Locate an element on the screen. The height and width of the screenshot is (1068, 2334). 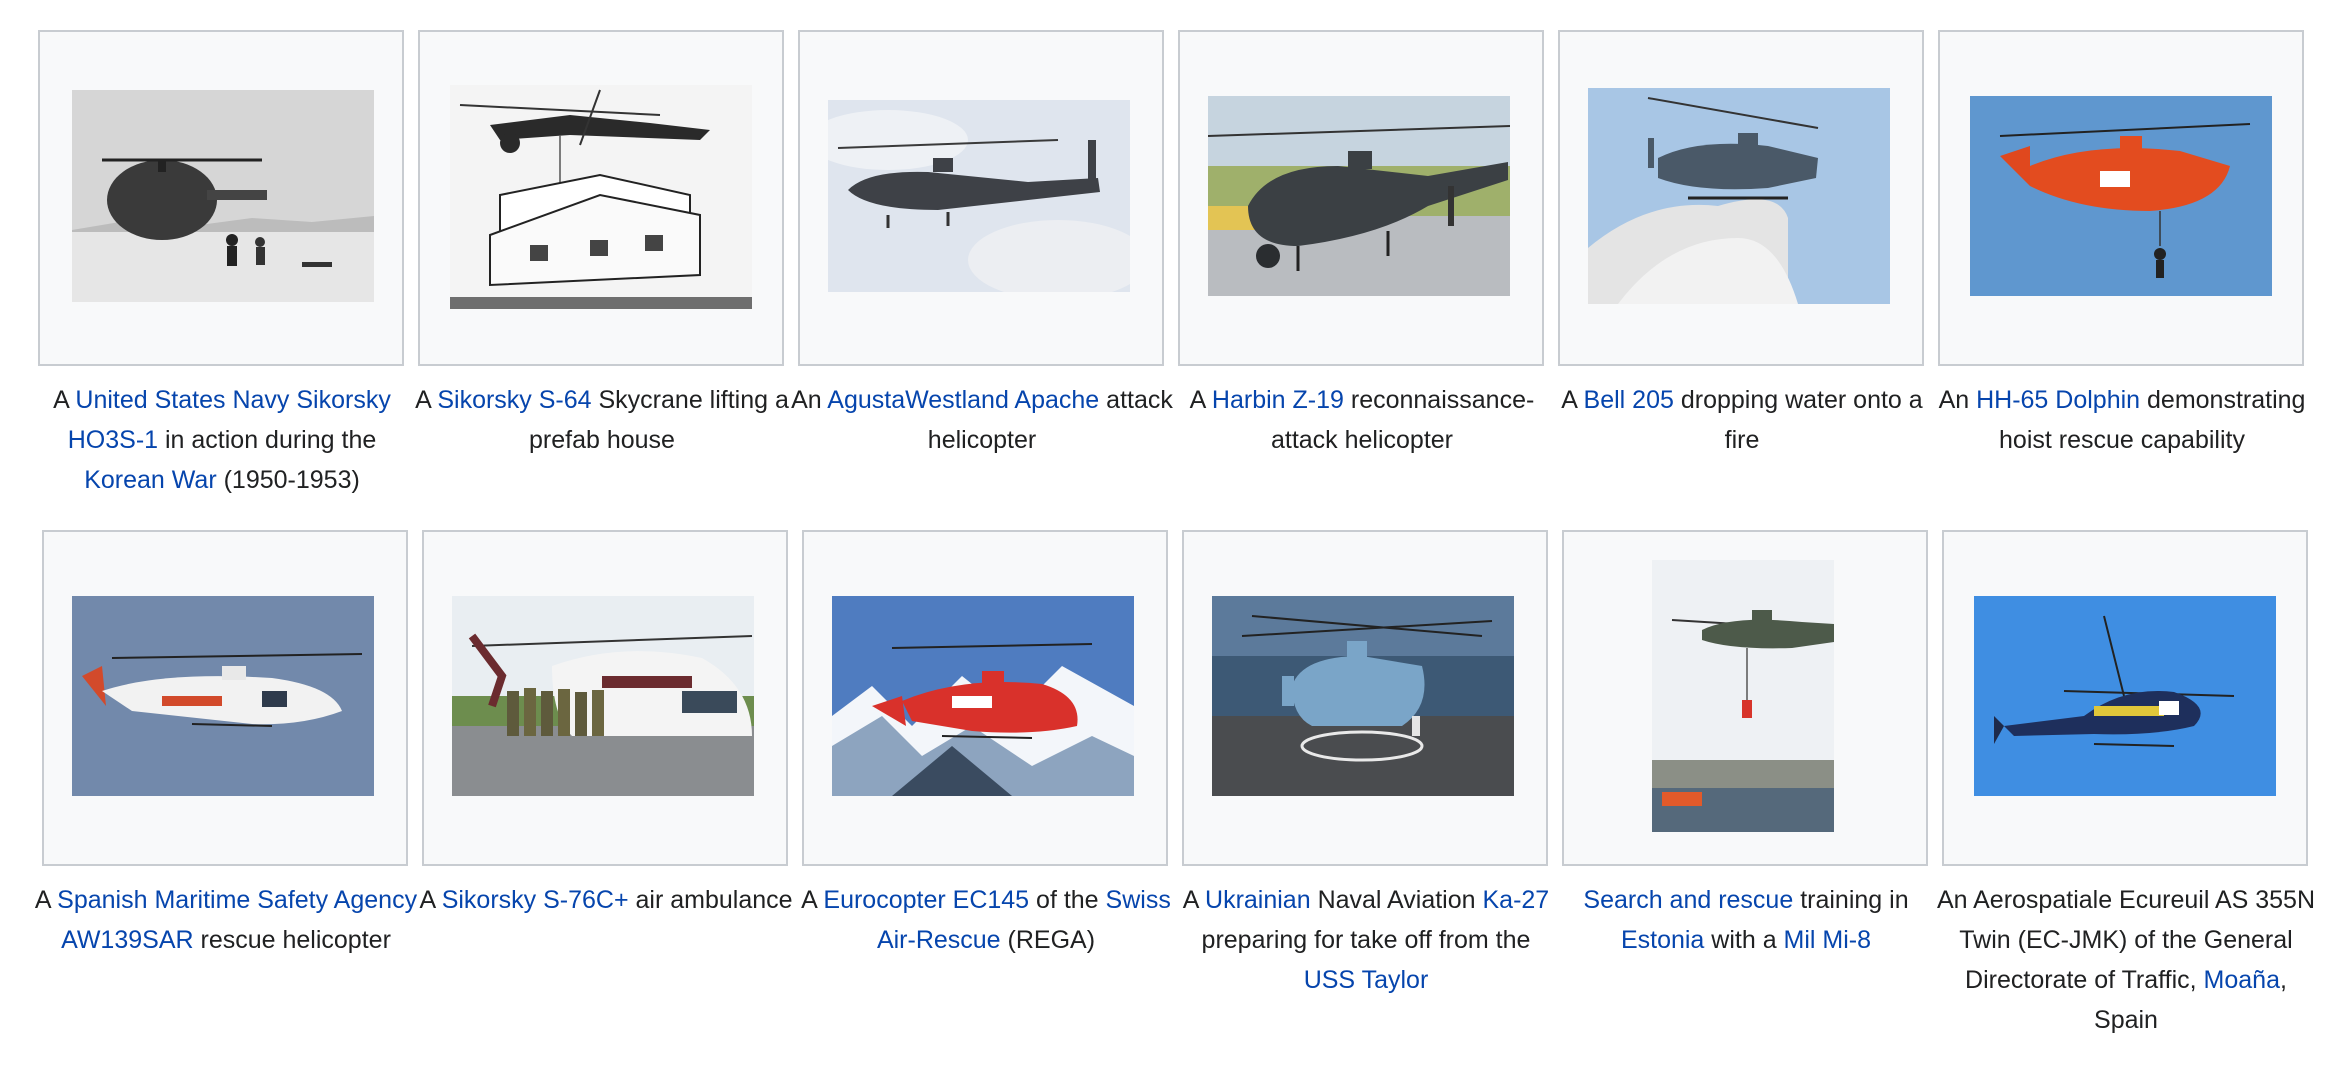
caption-link: Estonia is located at coordinates (1662, 940).